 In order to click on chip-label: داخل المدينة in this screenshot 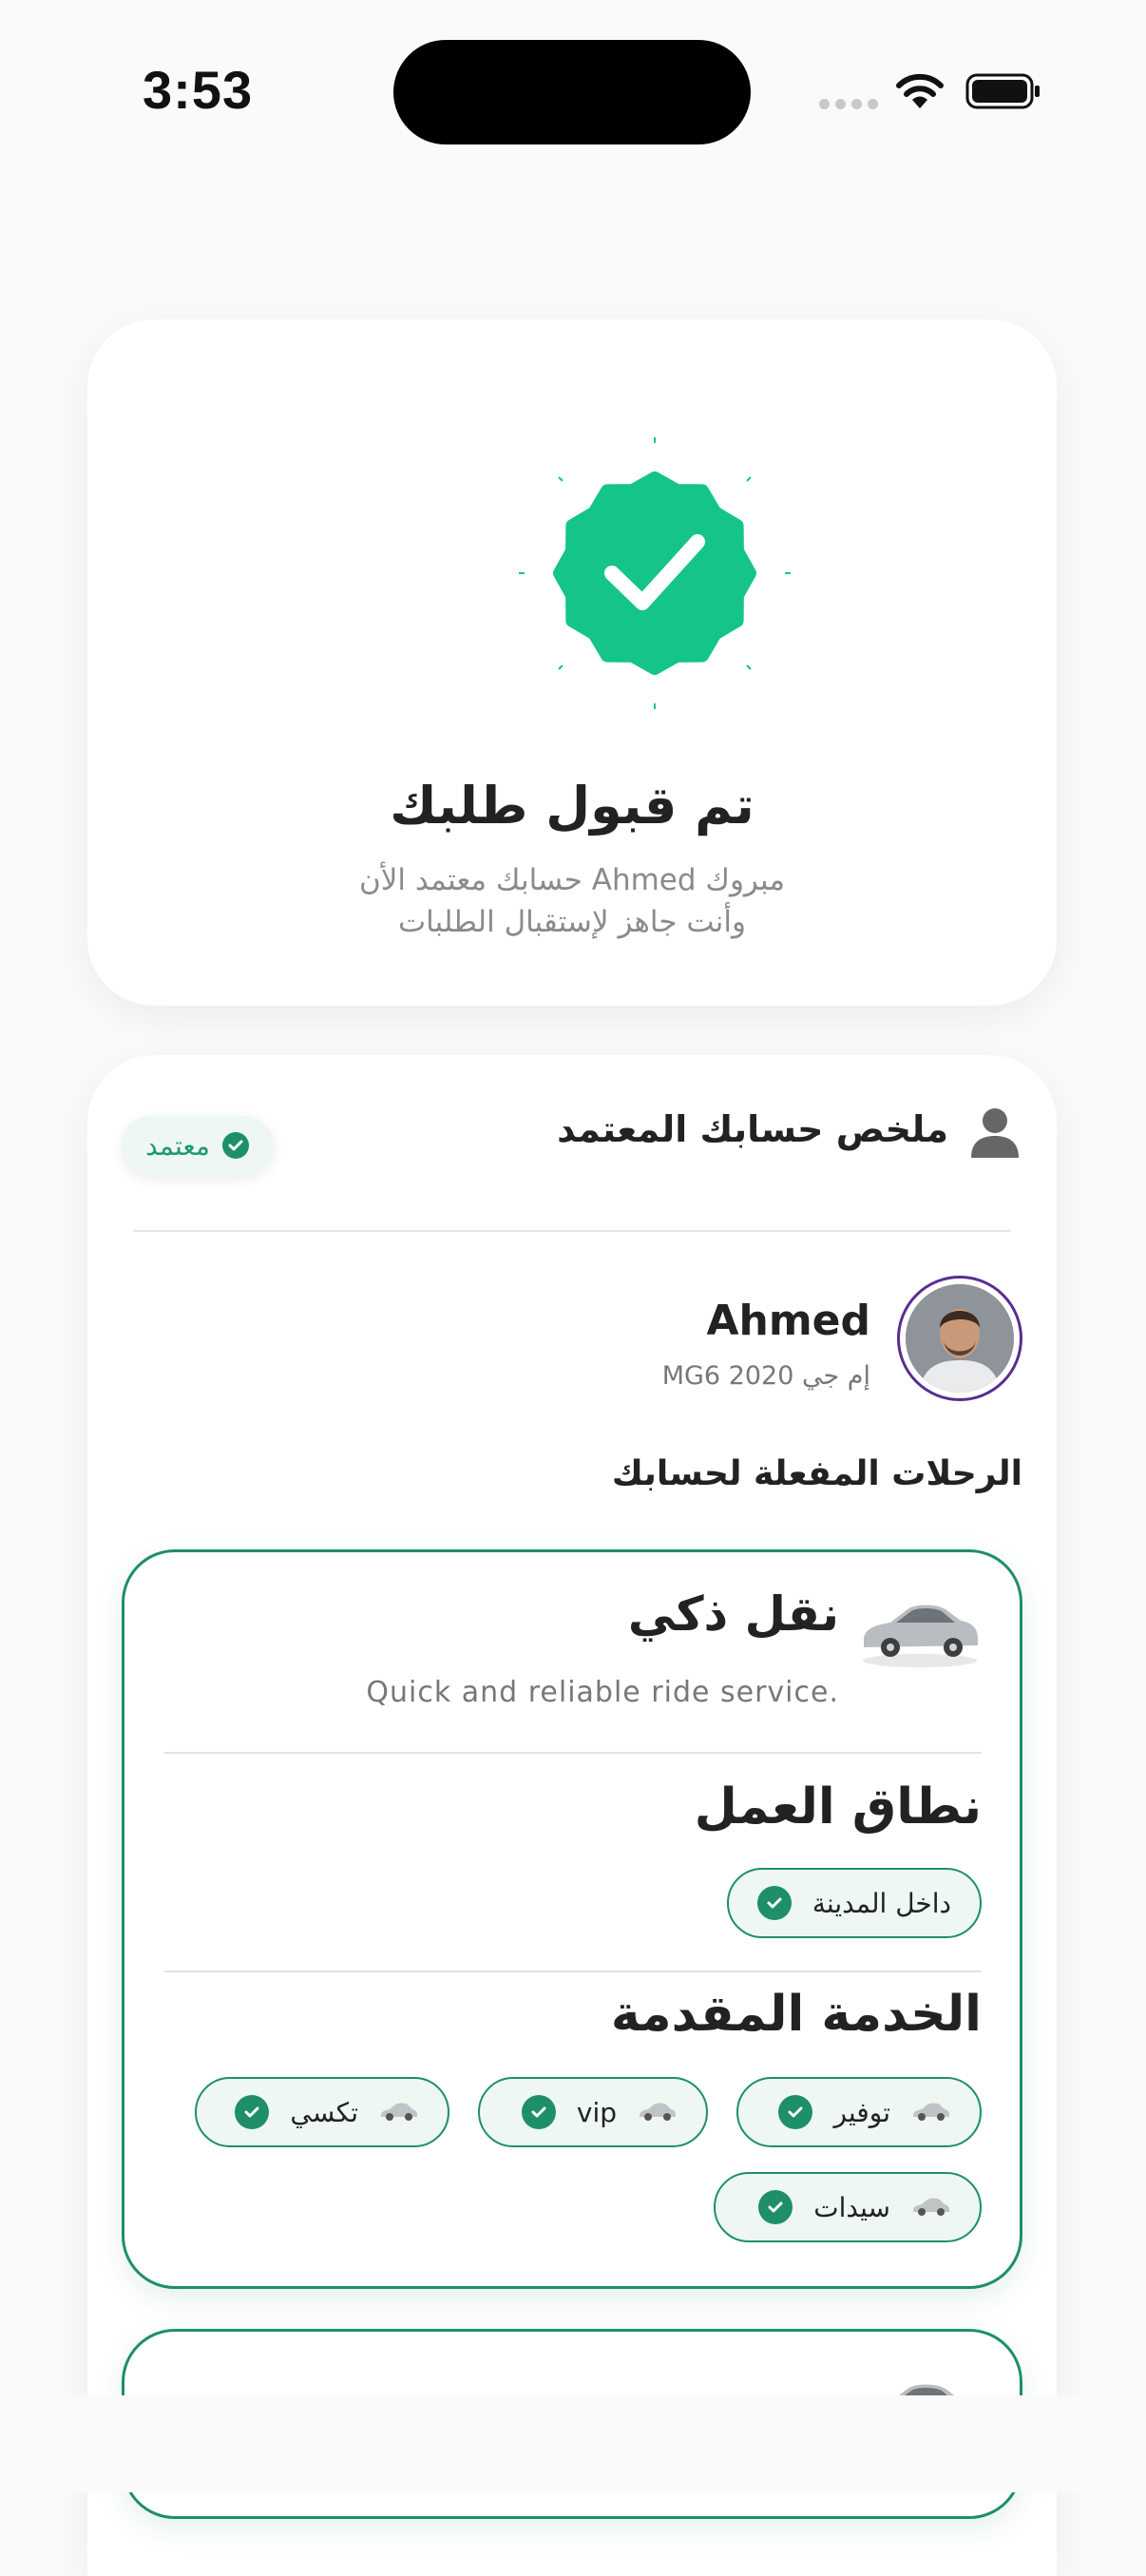, I will do `click(881, 1903)`.